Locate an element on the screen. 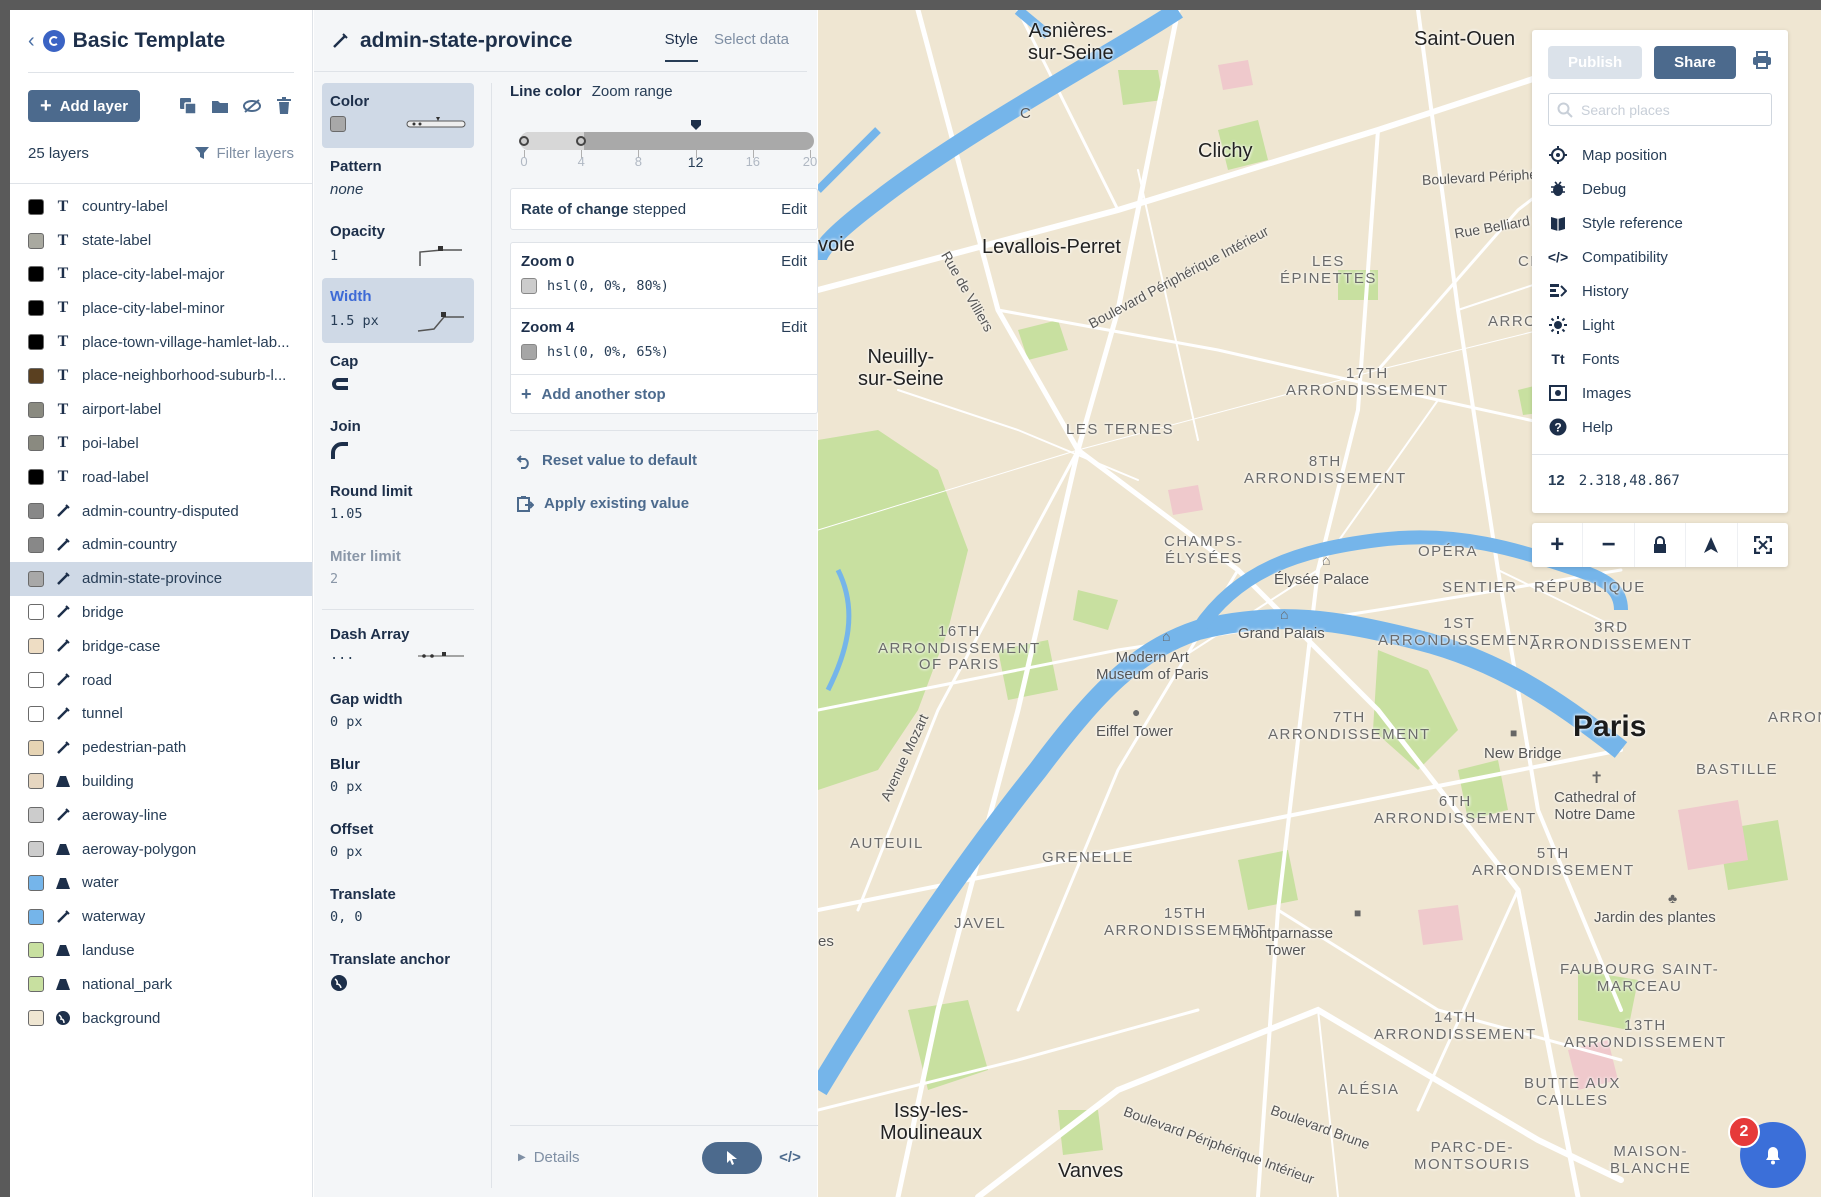 This screenshot has width=1821, height=1197. print-icon is located at coordinates (1762, 62).